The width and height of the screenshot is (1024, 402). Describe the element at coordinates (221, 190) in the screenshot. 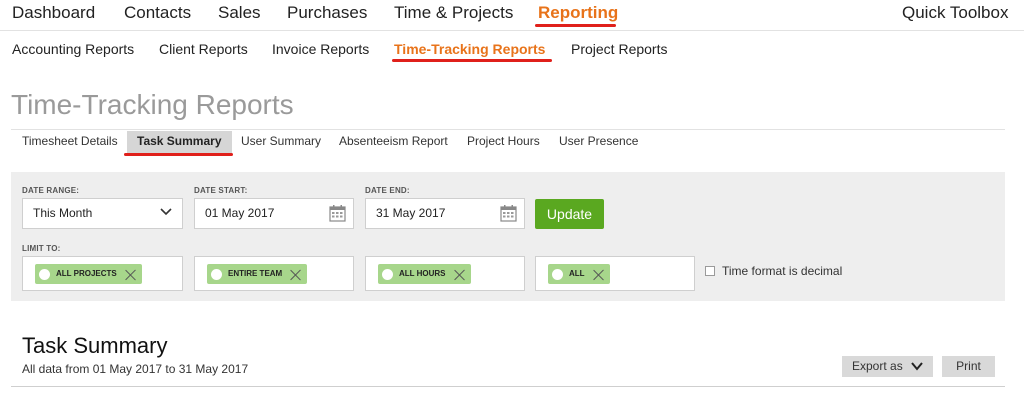

I see `date-start-label: DATE START:` at that location.